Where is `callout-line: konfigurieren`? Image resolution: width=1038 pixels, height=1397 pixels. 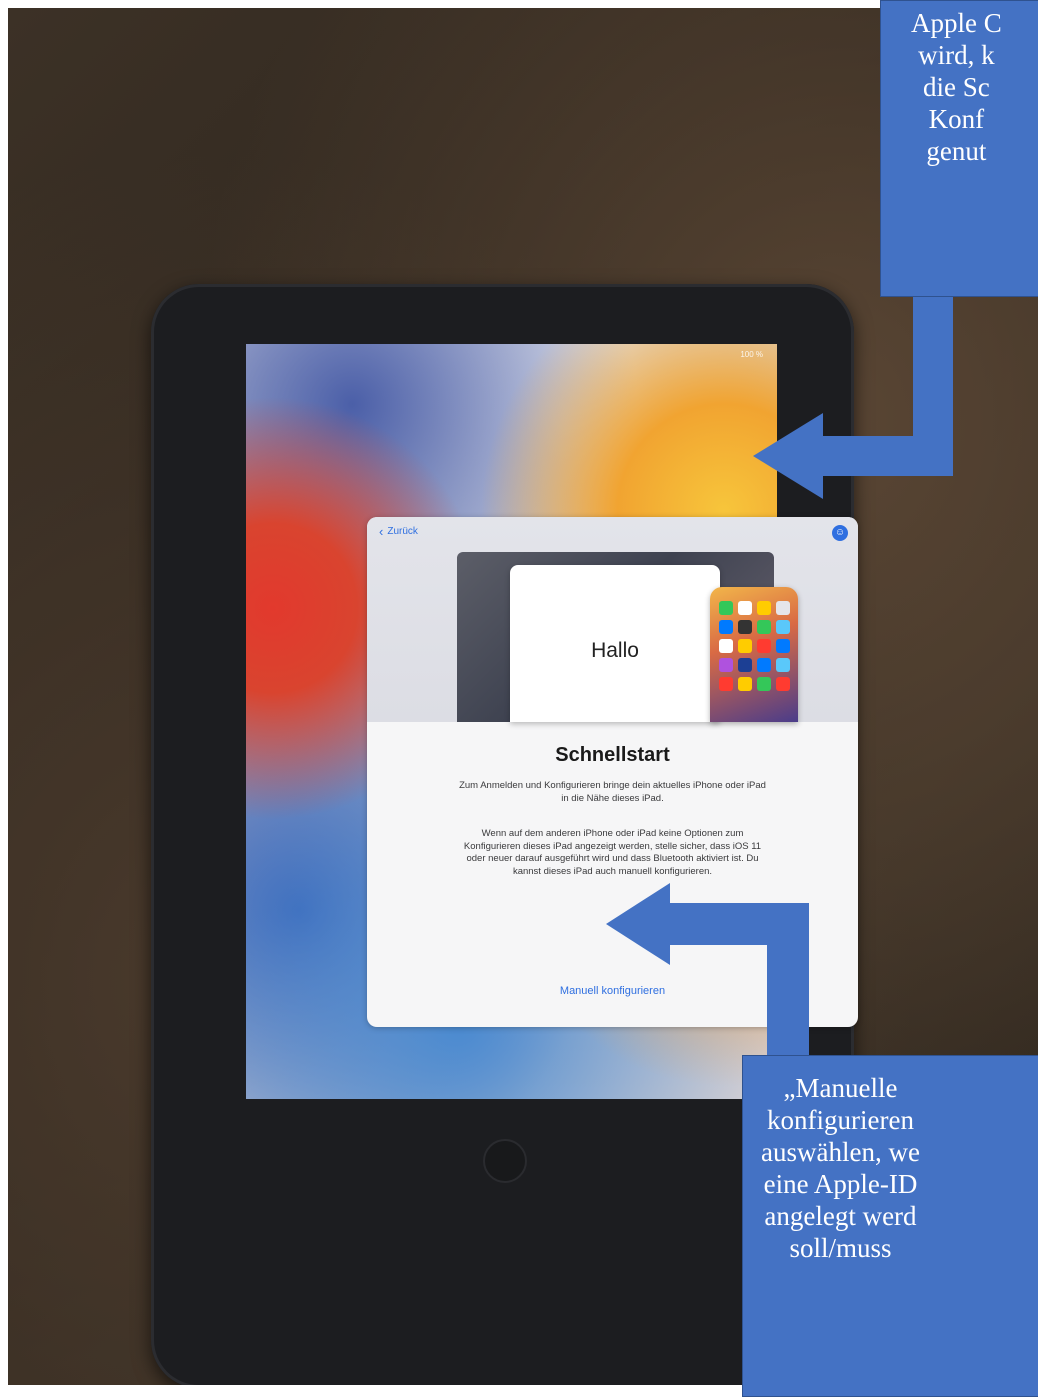 callout-line: konfigurieren is located at coordinates (840, 1120).